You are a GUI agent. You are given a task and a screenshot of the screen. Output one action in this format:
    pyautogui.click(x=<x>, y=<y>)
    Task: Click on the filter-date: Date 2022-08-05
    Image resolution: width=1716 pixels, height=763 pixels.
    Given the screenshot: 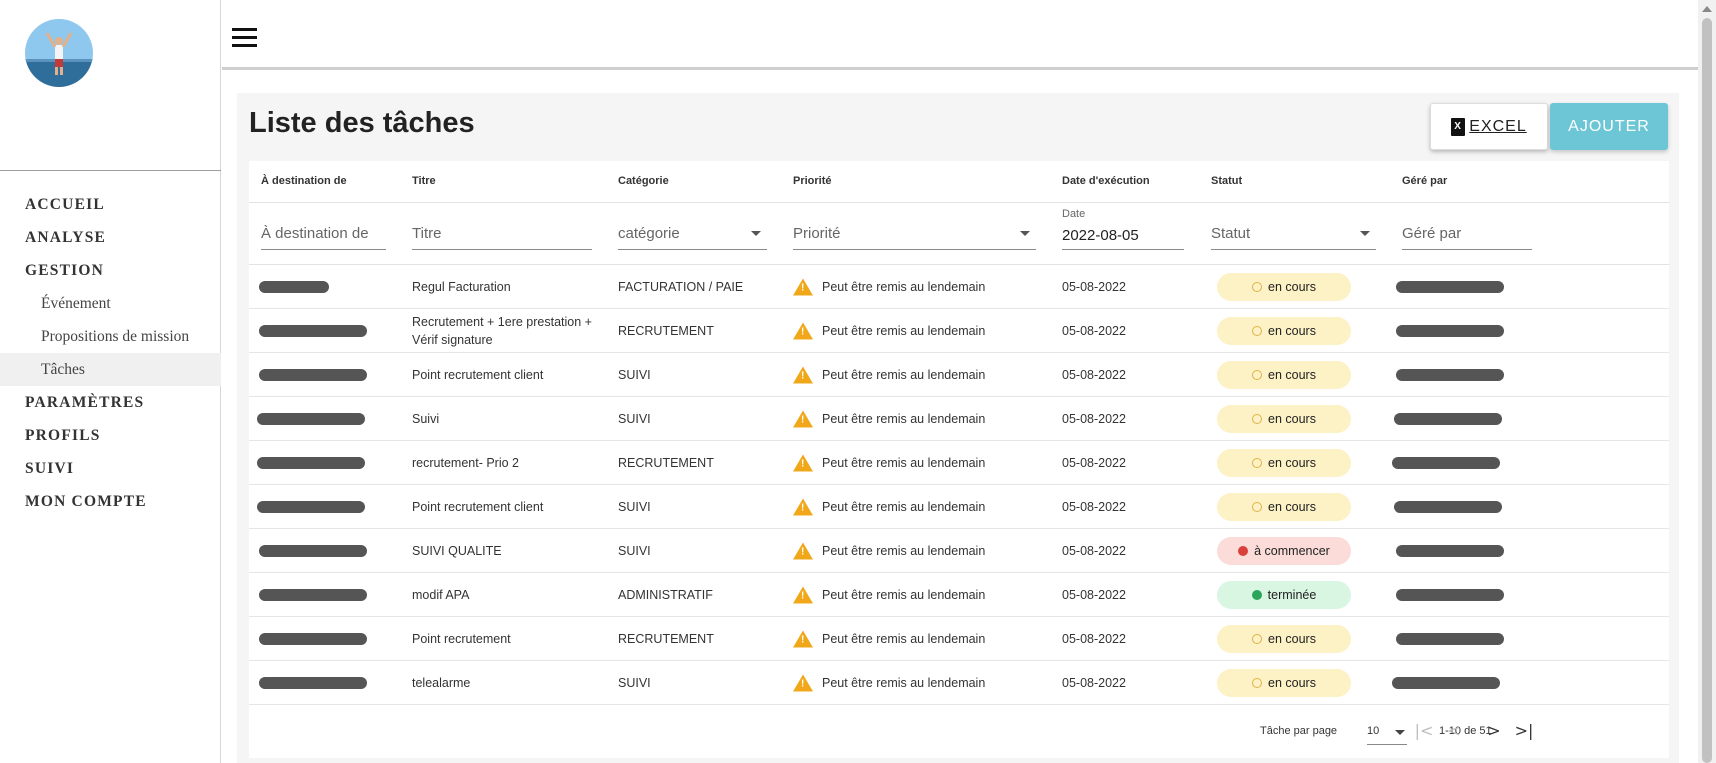 What is the action you would take?
    pyautogui.click(x=1123, y=229)
    